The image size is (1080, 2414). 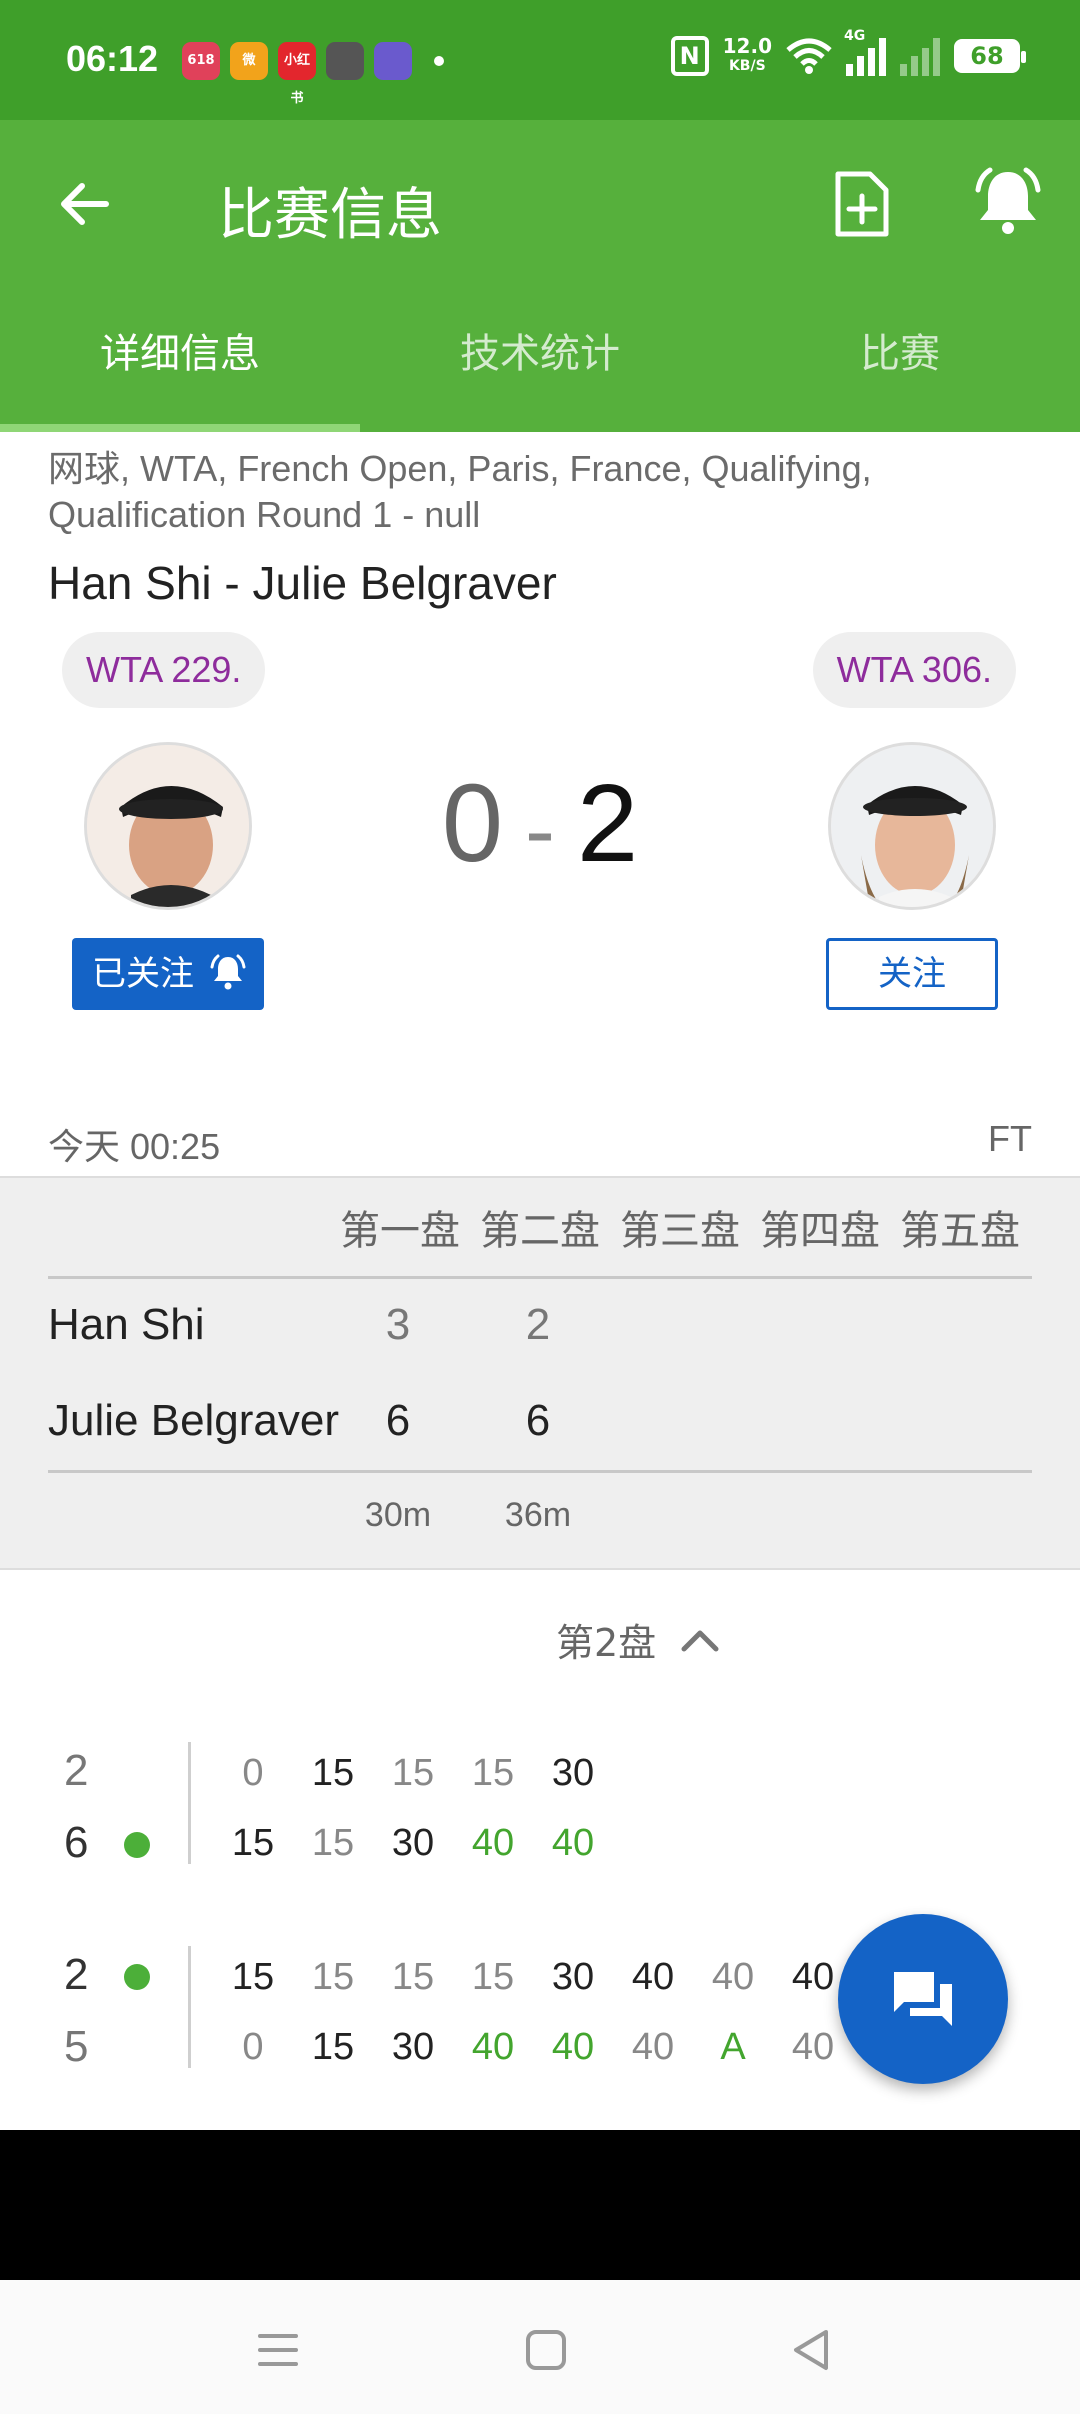 I want to click on notification-bell-icon, so click(x=1008, y=202).